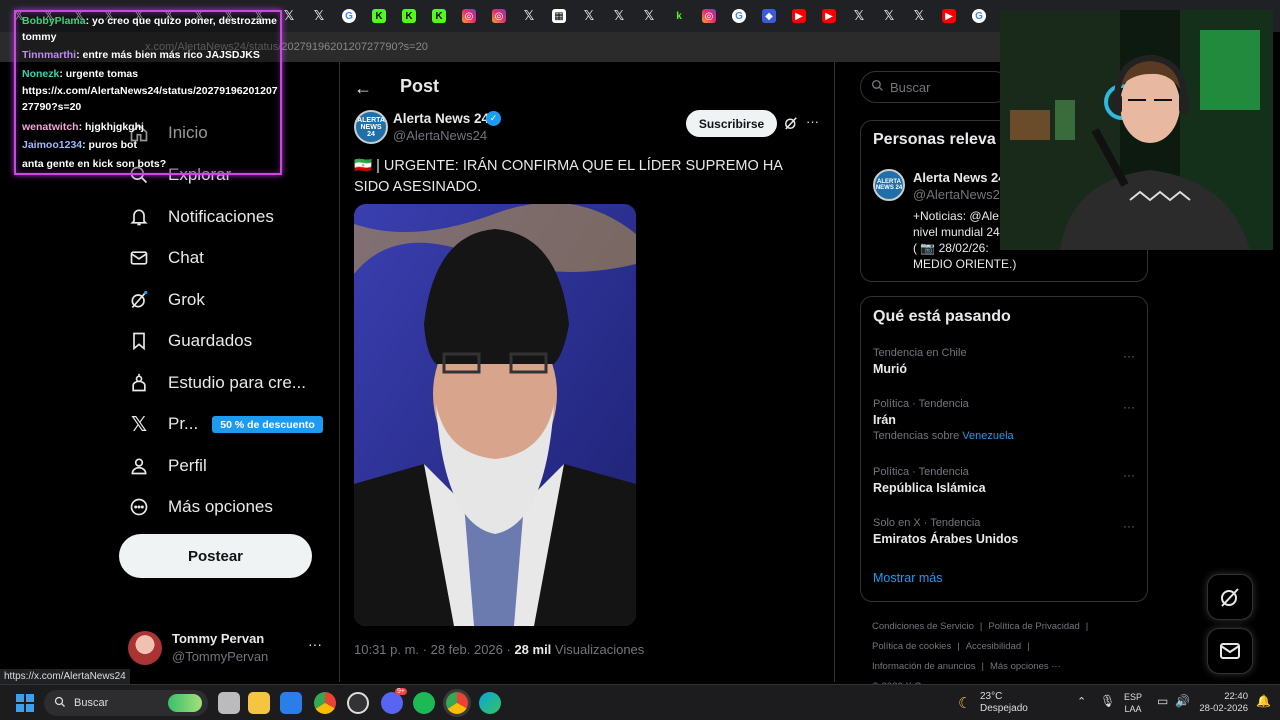  What do you see at coordinates (441, 118) in the screenshot?
I see `author-name: Alerta News 24` at bounding box center [441, 118].